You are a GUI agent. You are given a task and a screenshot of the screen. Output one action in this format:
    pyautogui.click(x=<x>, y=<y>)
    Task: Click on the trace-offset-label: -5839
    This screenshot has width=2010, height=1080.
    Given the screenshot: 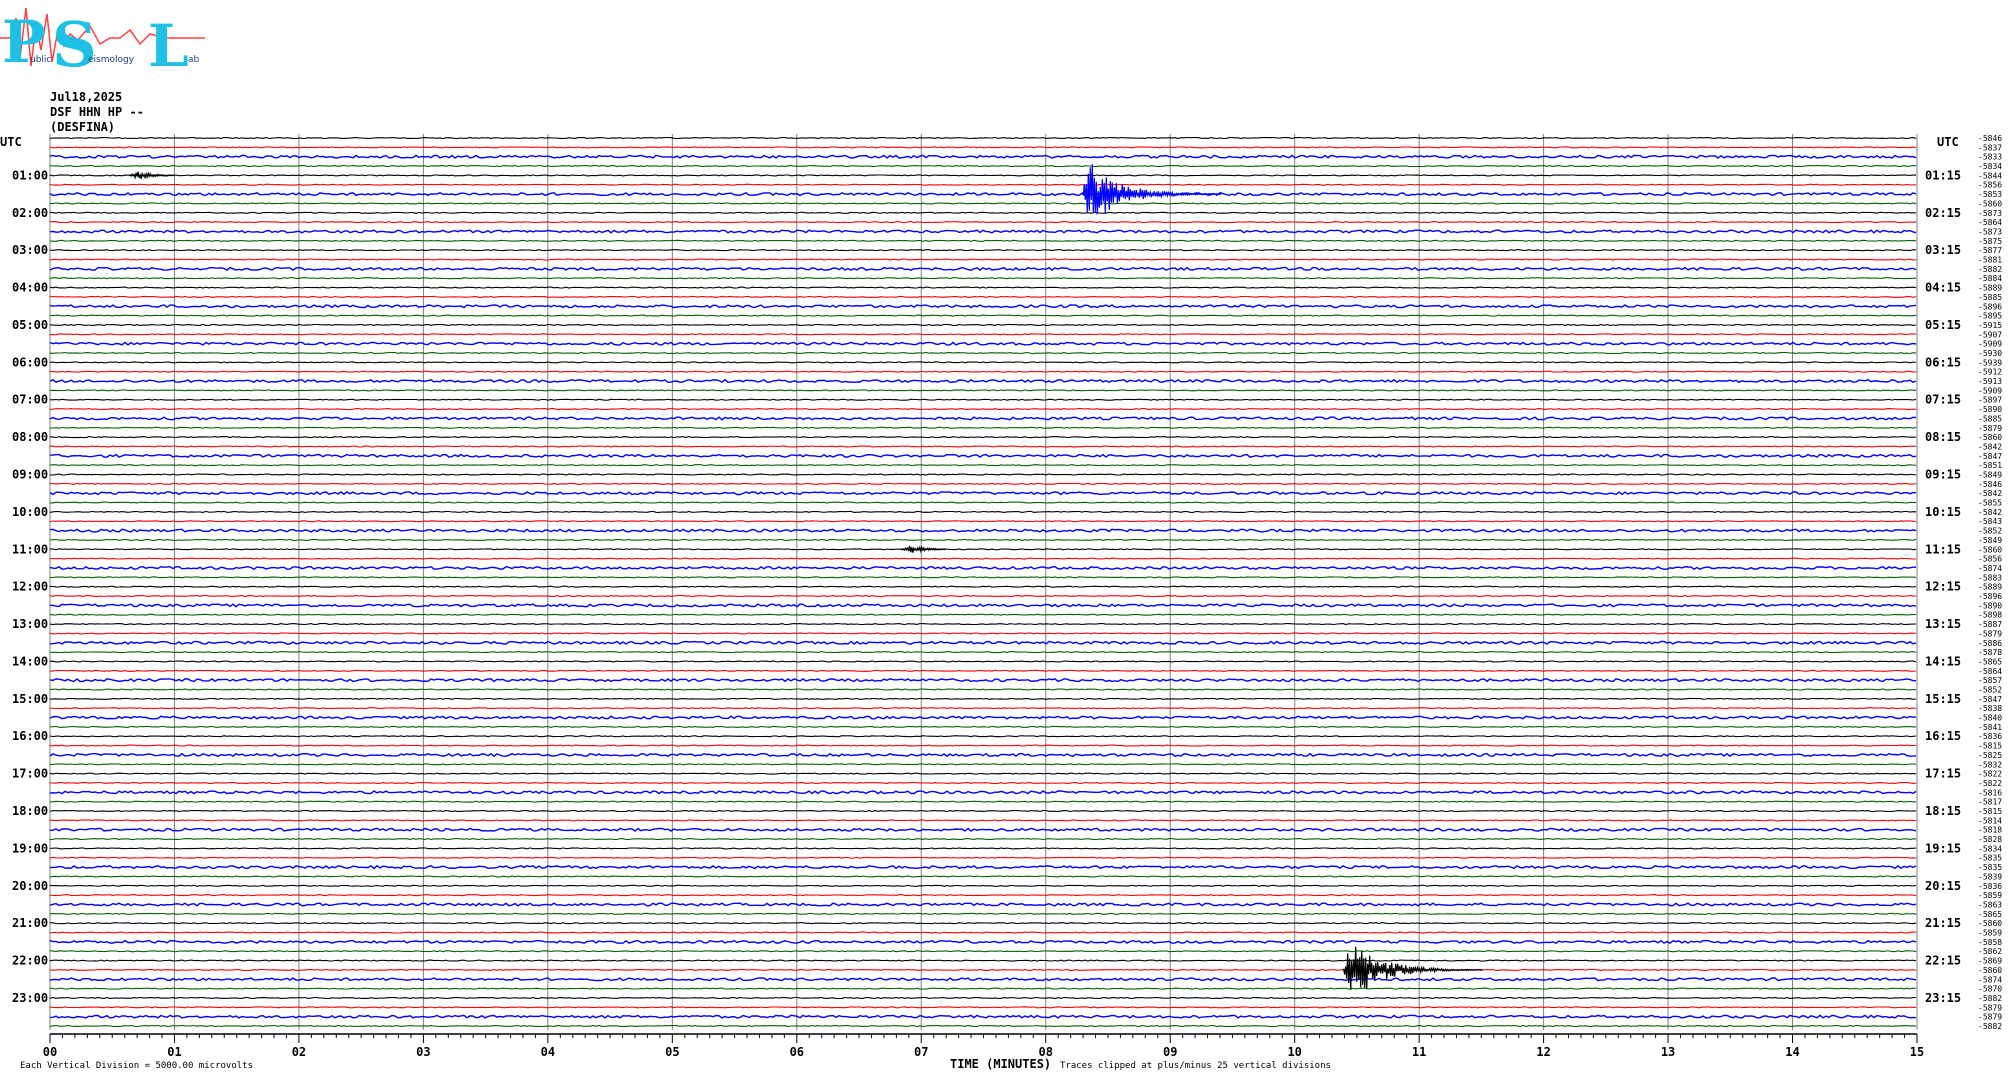 What is the action you would take?
    pyautogui.click(x=1990, y=876)
    